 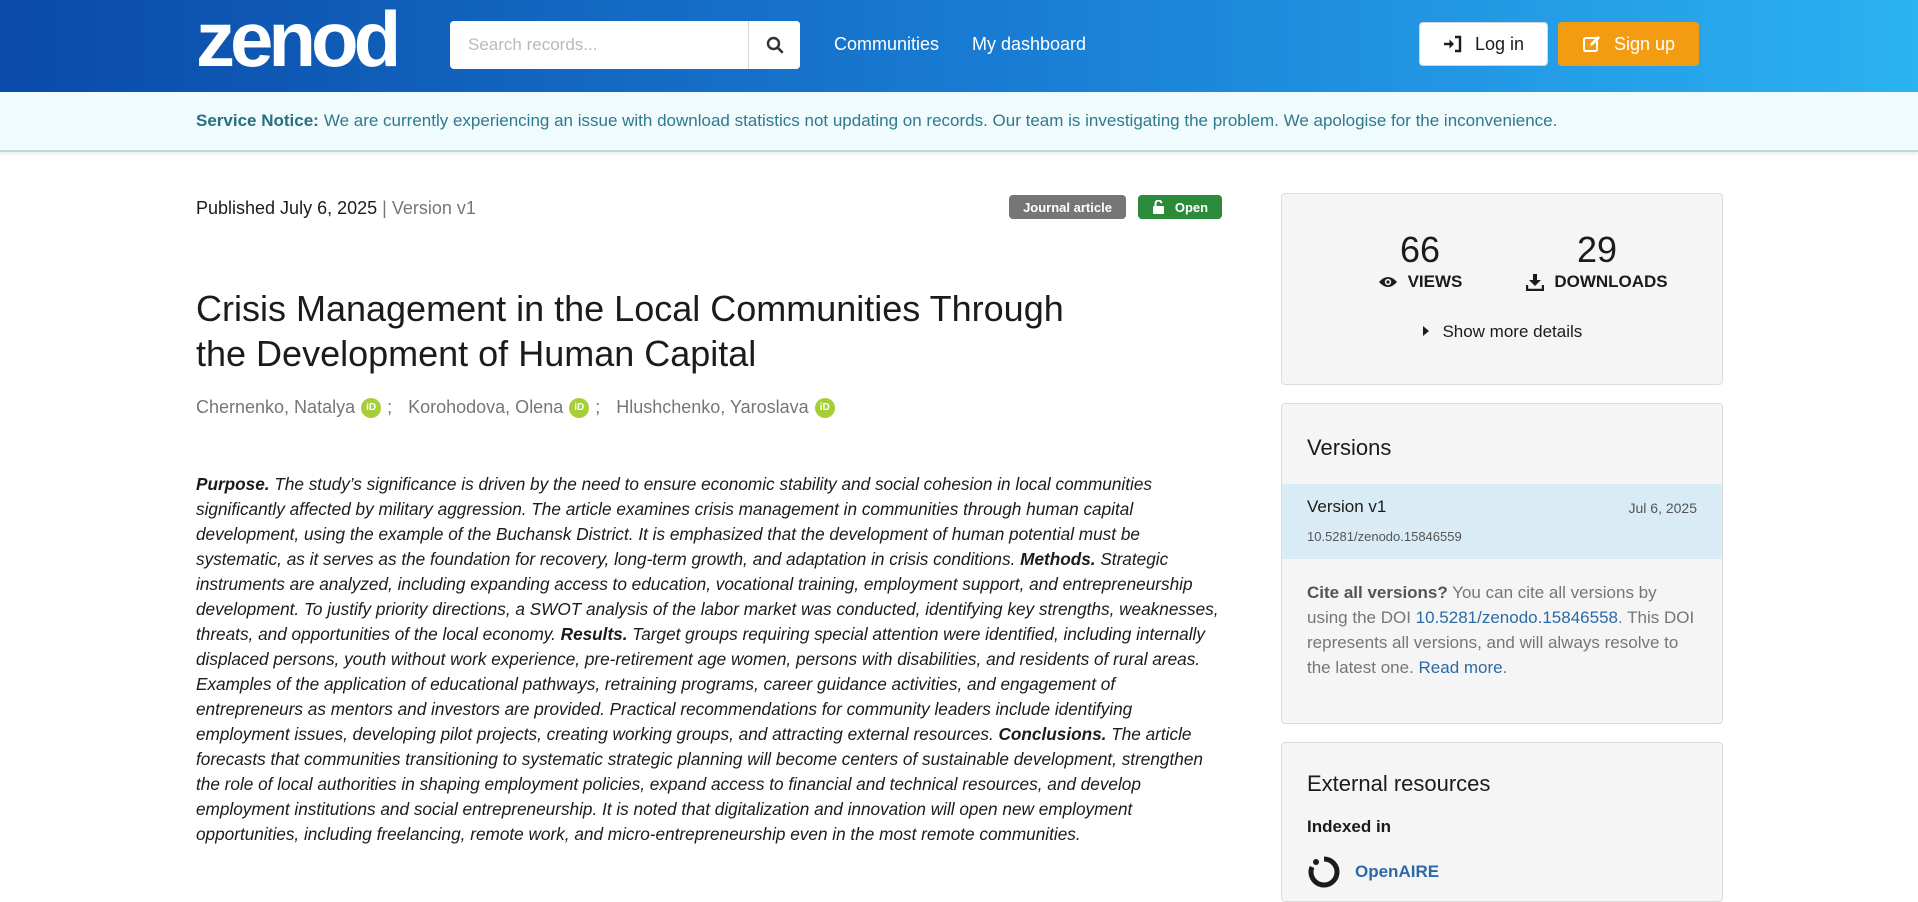 What do you see at coordinates (1346, 507) in the screenshot?
I see `version-name: Version v1` at bounding box center [1346, 507].